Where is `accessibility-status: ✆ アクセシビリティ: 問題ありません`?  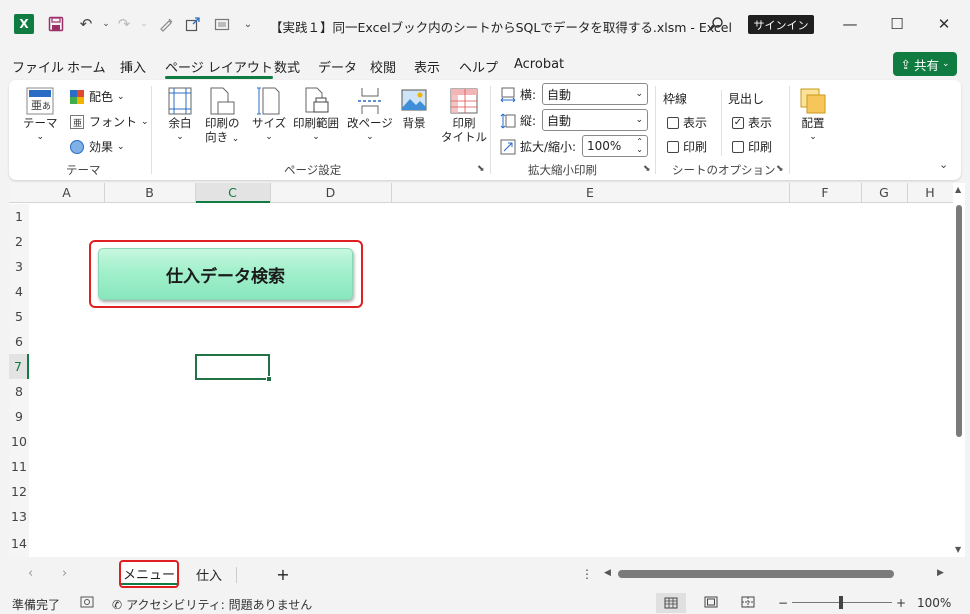
accessibility-status: ✆ アクセシビリティ: 問題ありません is located at coordinates (212, 604).